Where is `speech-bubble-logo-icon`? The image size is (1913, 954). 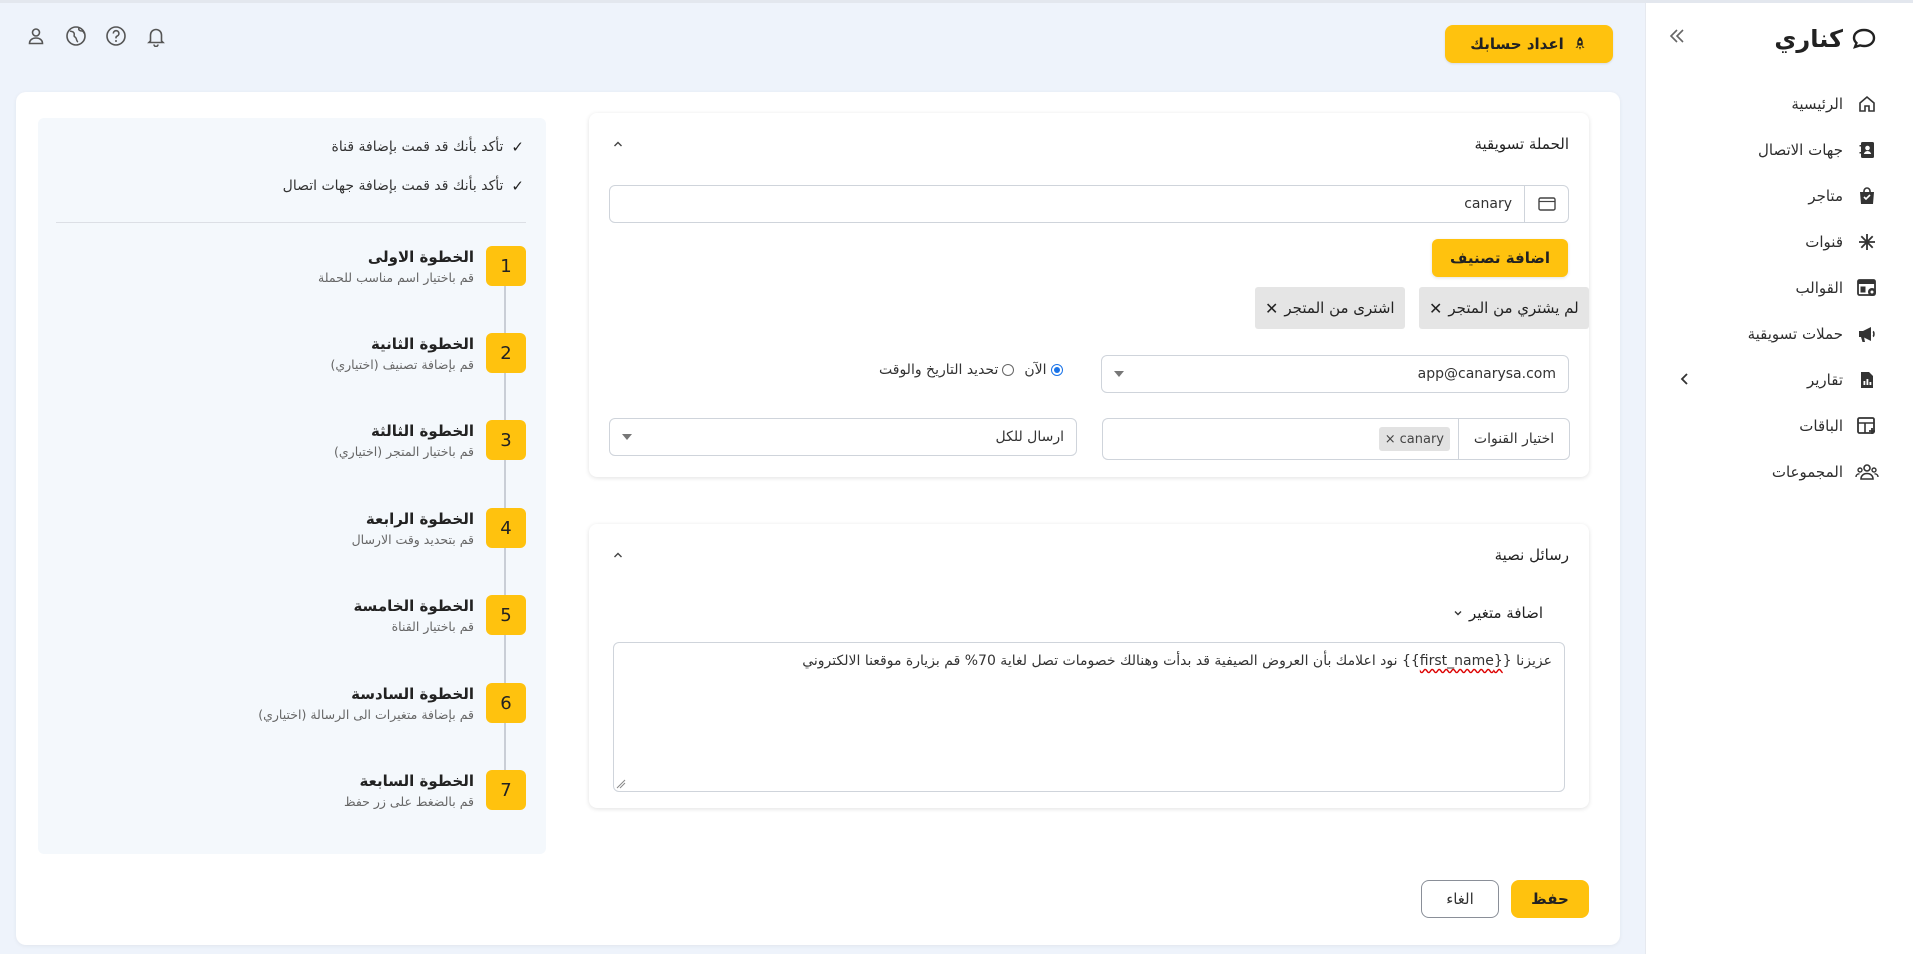
speech-bubble-logo-icon is located at coordinates (1864, 38).